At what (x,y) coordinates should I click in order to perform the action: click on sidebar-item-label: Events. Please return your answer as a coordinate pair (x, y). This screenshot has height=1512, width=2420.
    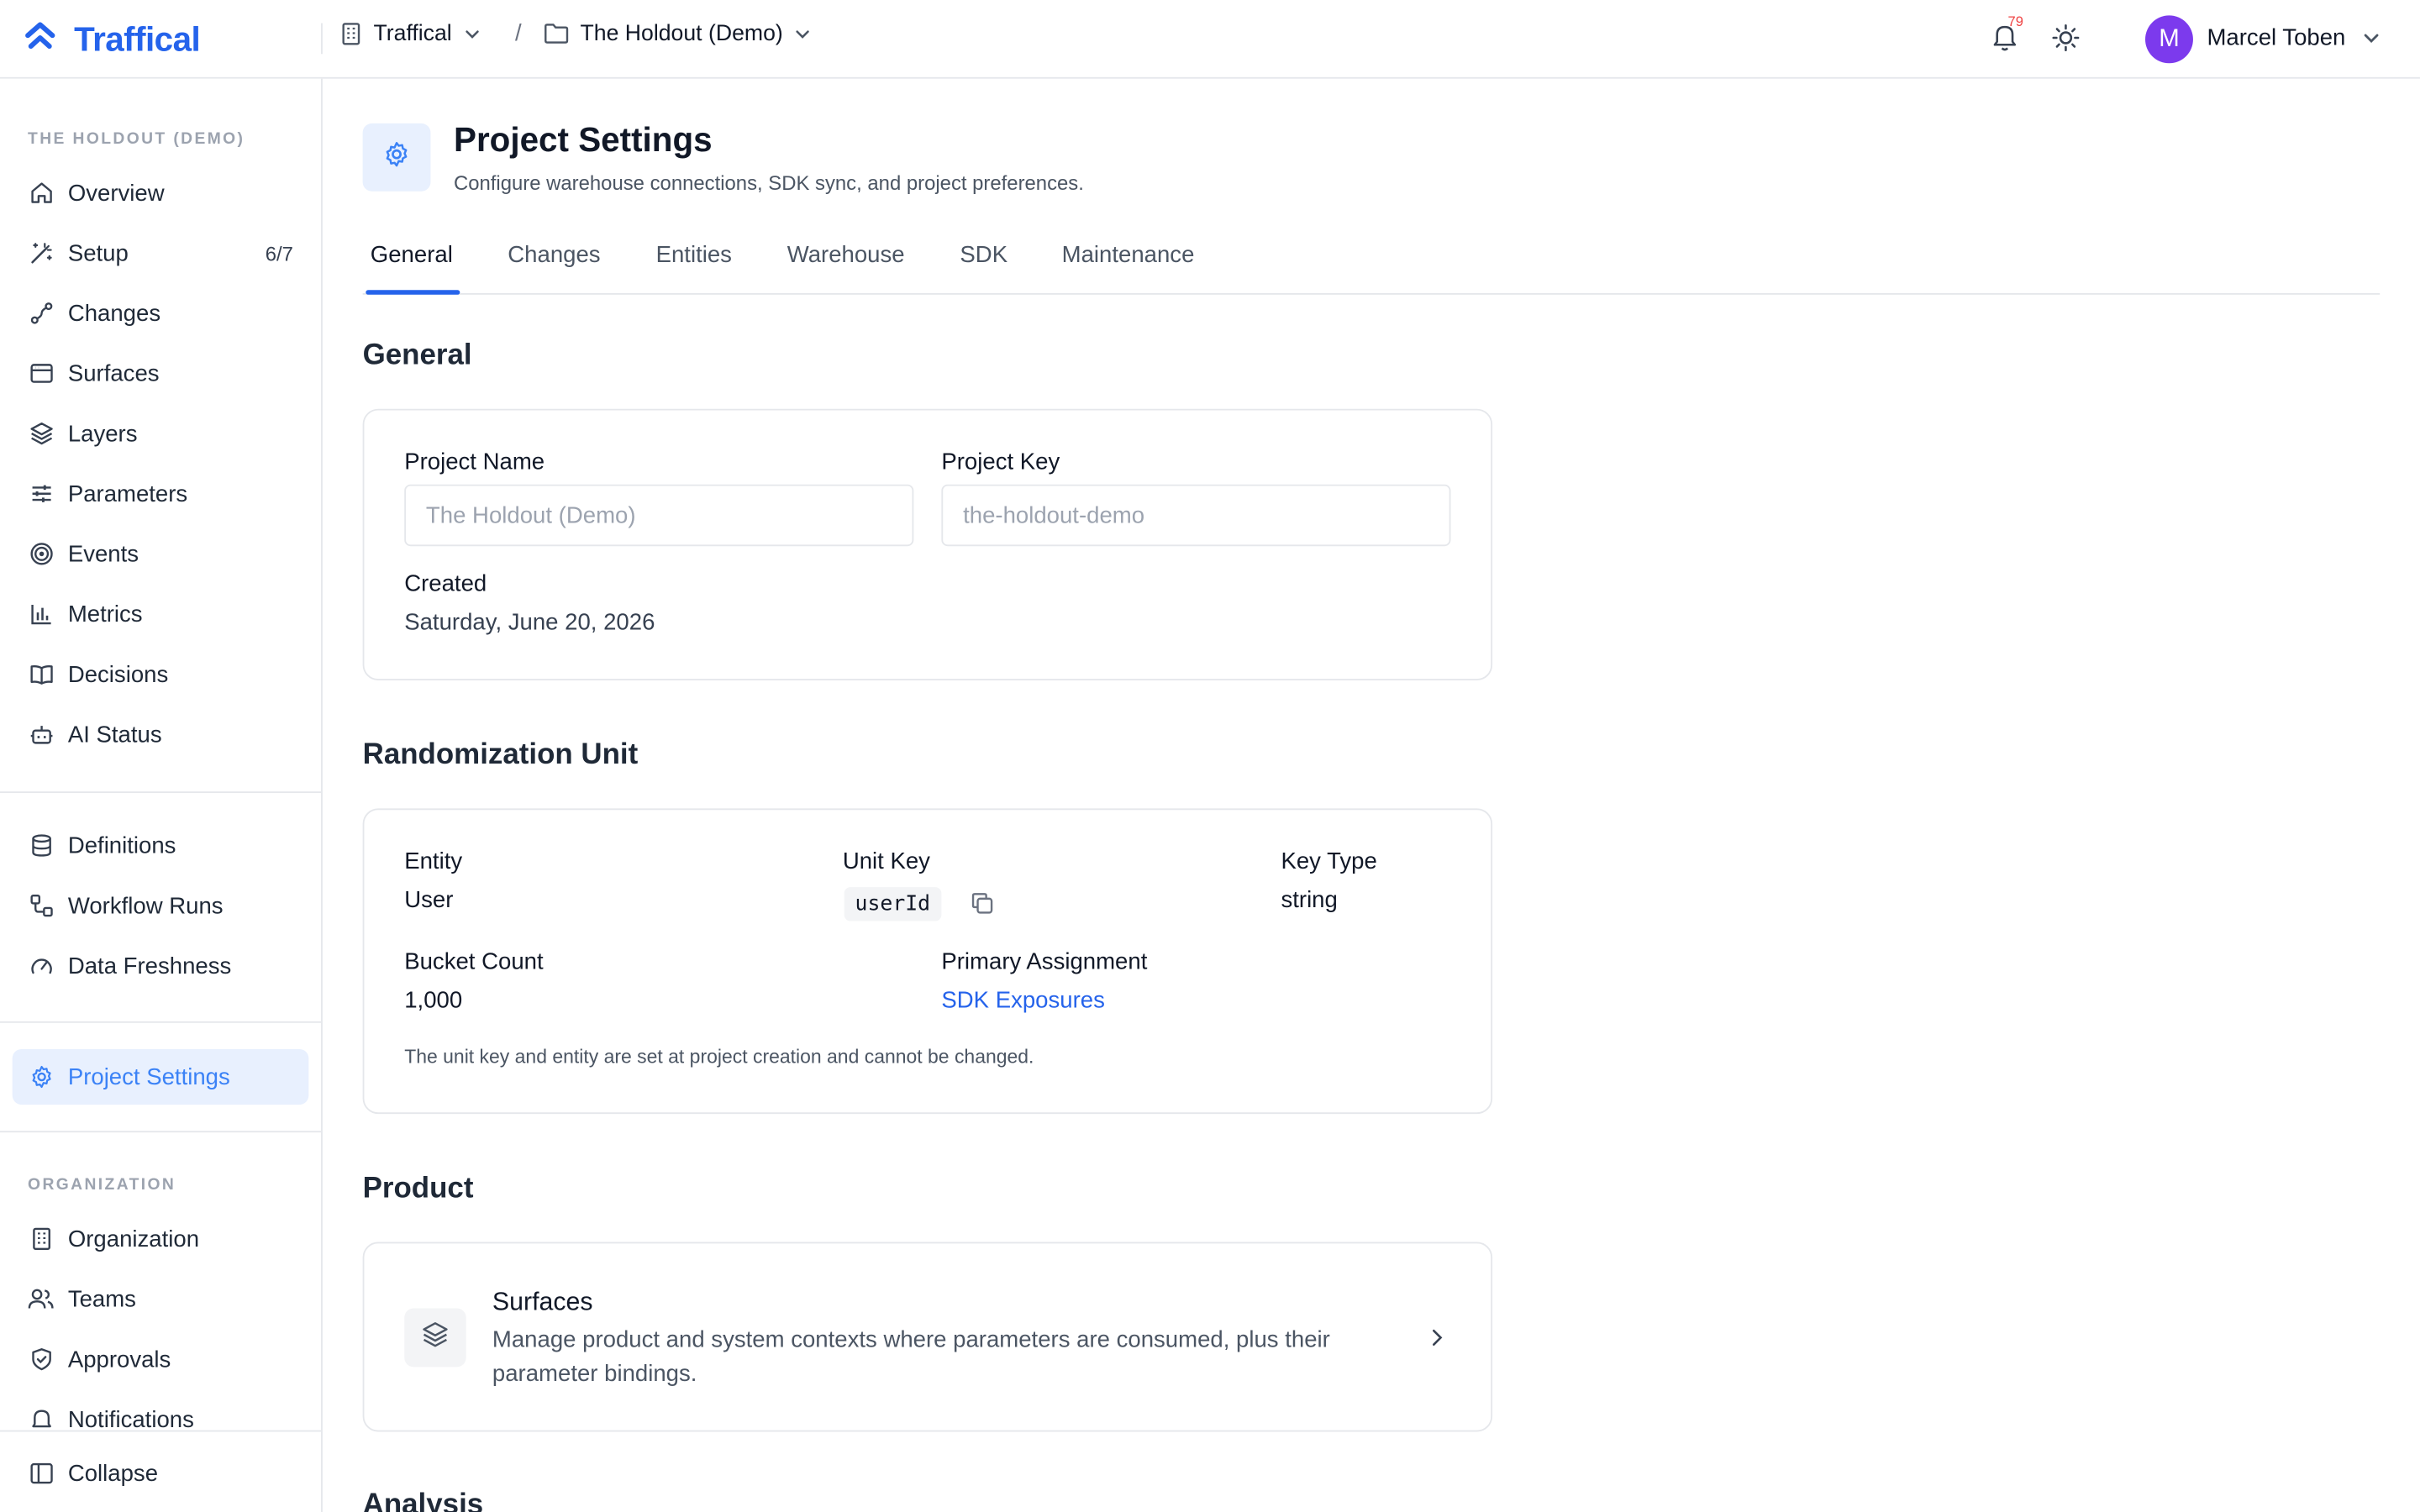
    Looking at the image, I should click on (103, 553).